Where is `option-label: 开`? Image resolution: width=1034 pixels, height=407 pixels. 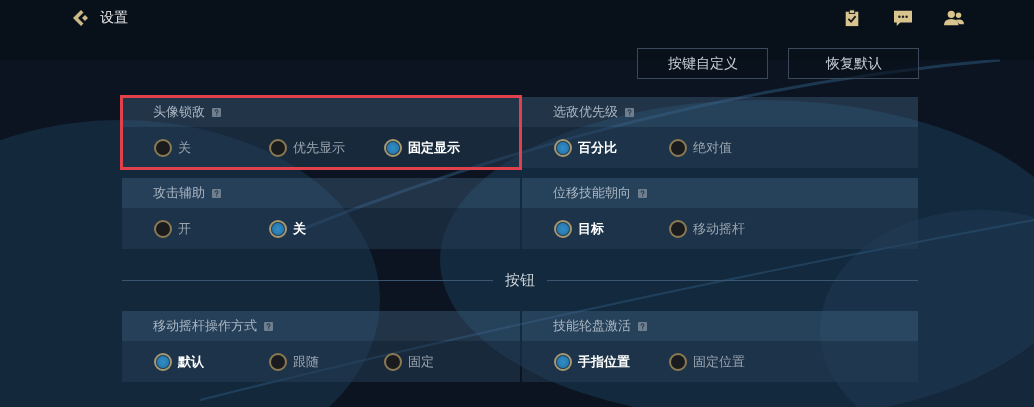 option-label: 开 is located at coordinates (184, 228).